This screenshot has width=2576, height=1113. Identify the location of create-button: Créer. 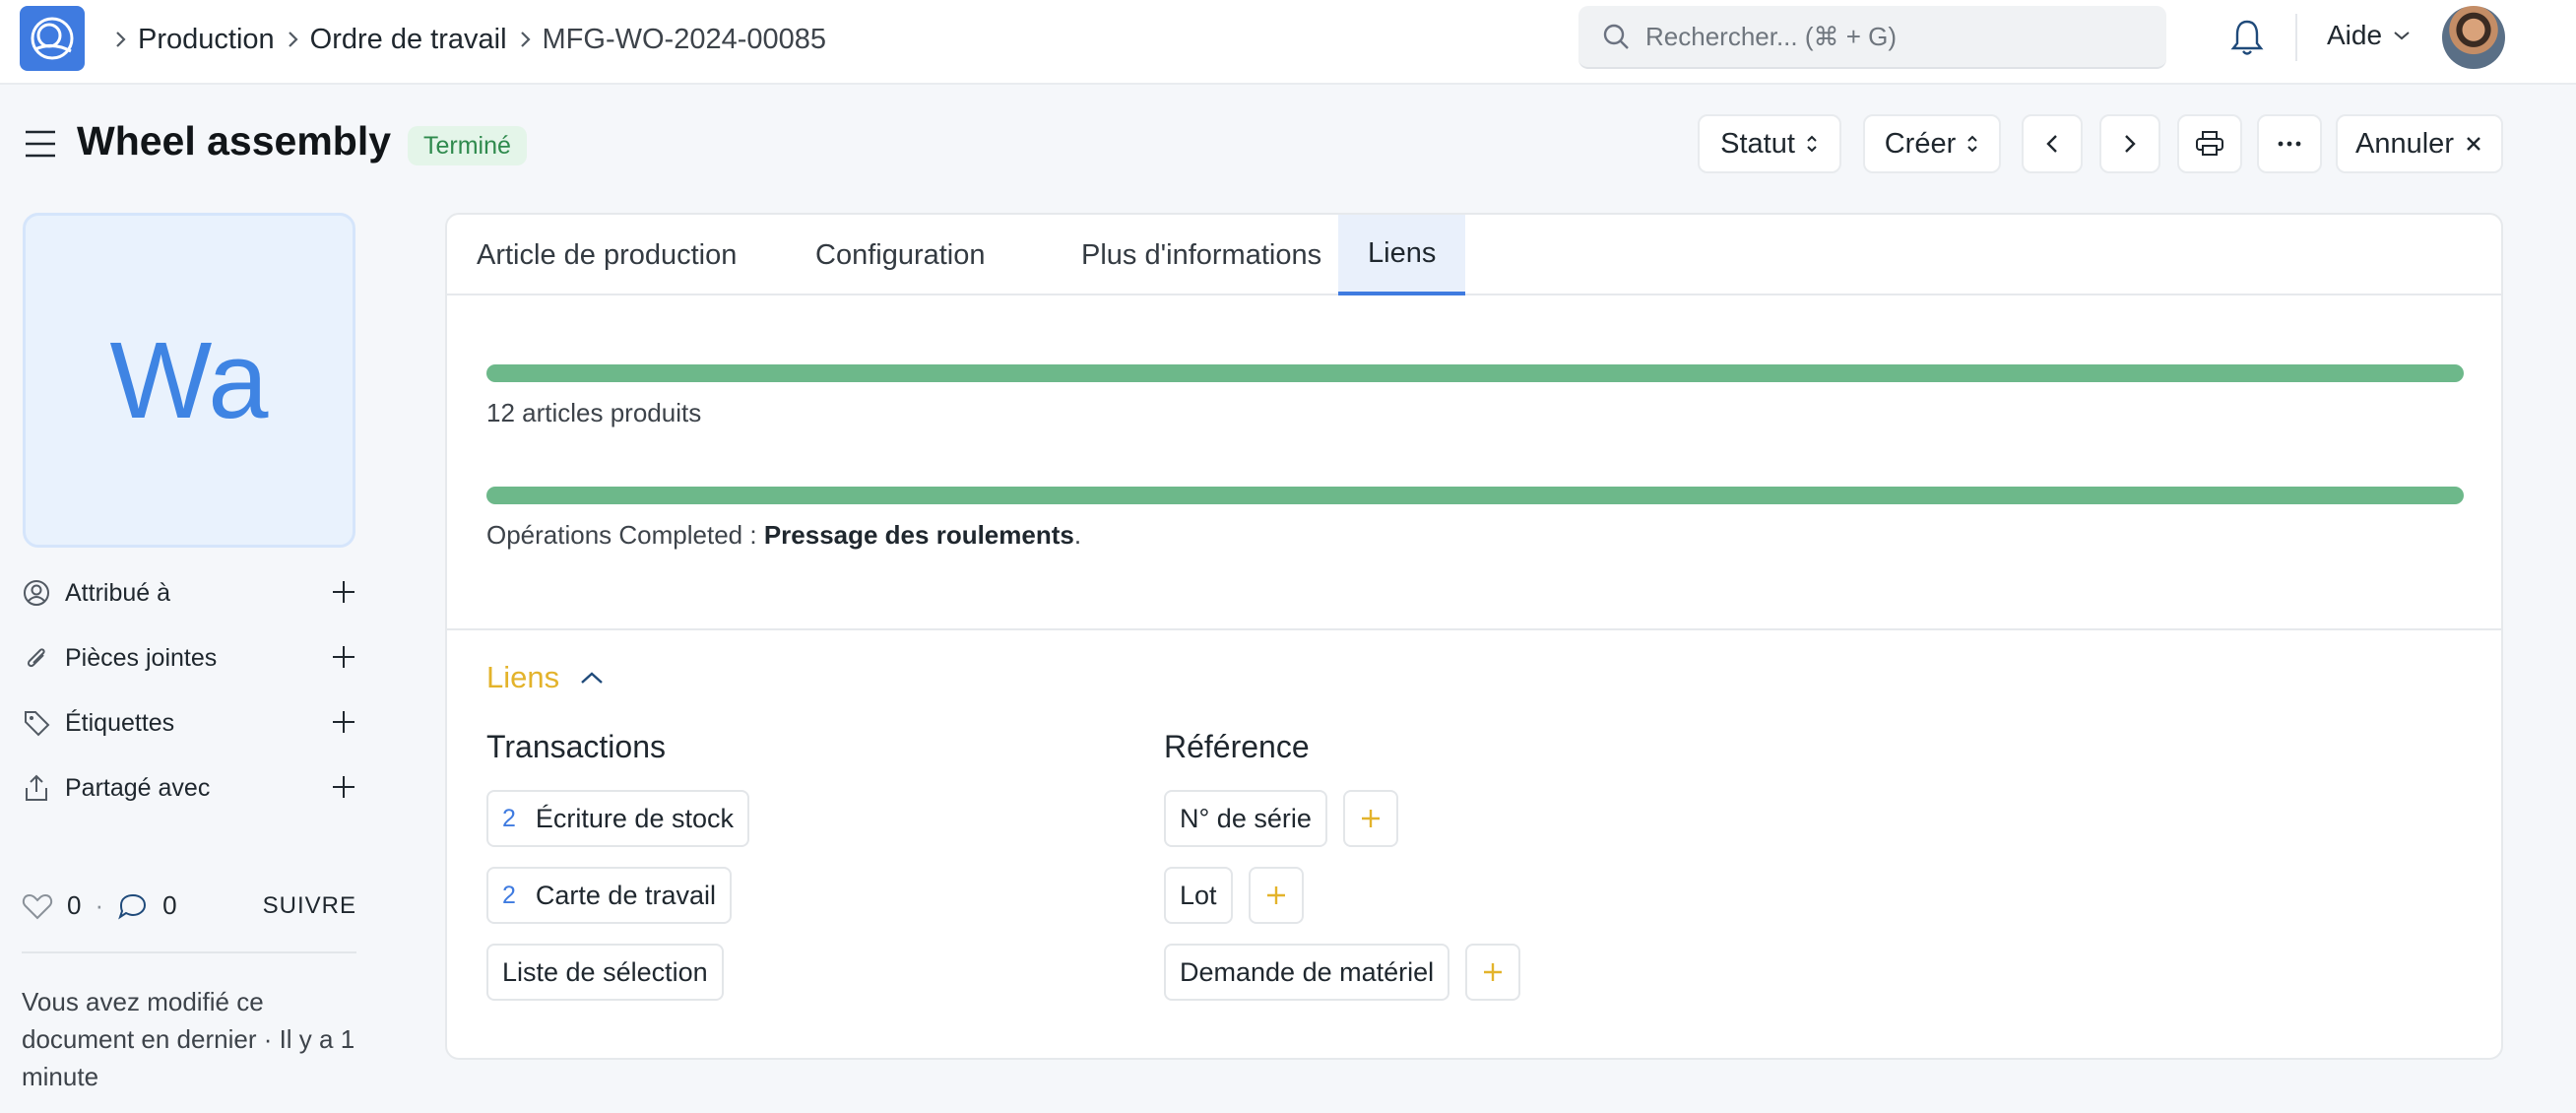
(1932, 143).